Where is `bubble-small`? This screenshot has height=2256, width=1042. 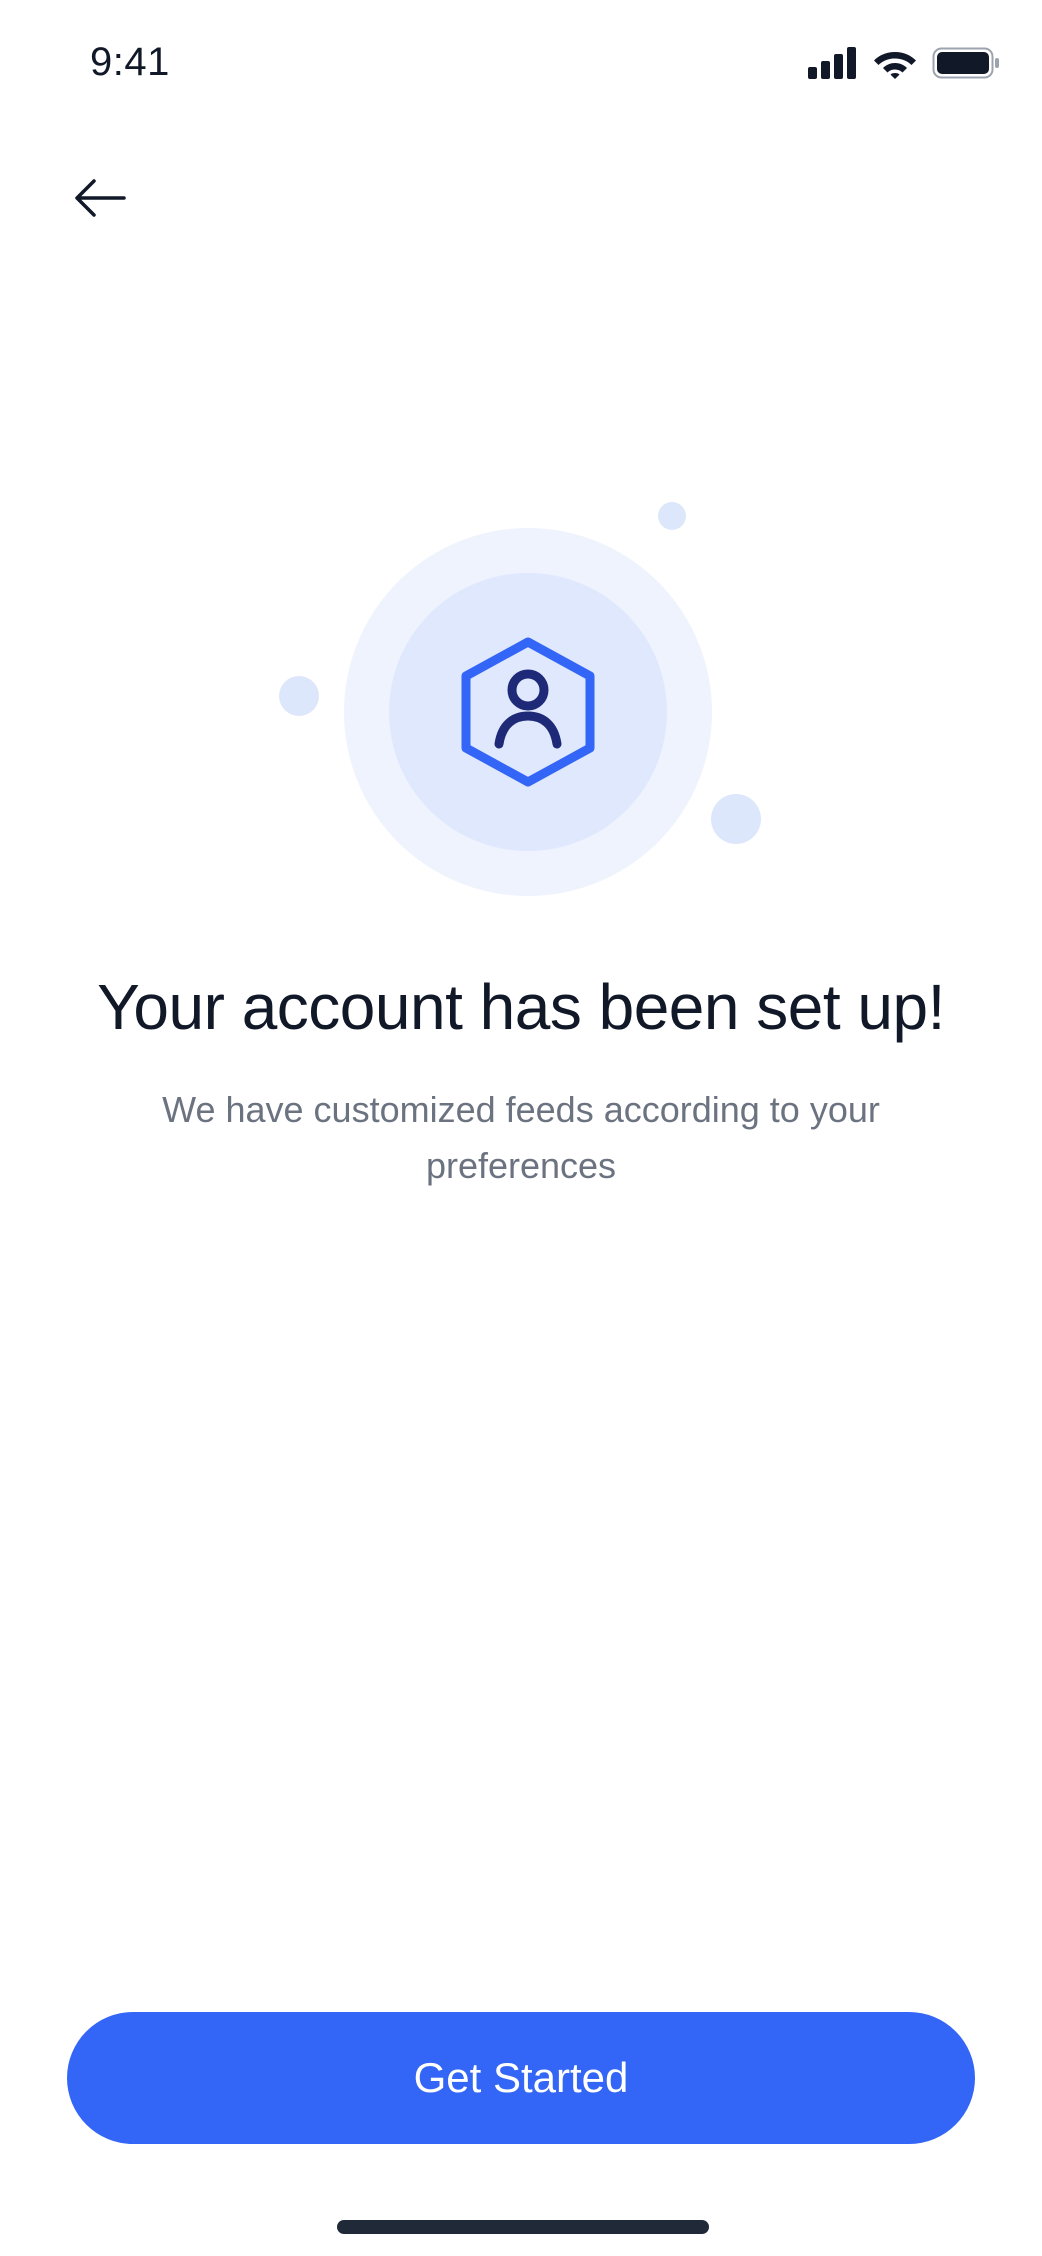 bubble-small is located at coordinates (672, 516).